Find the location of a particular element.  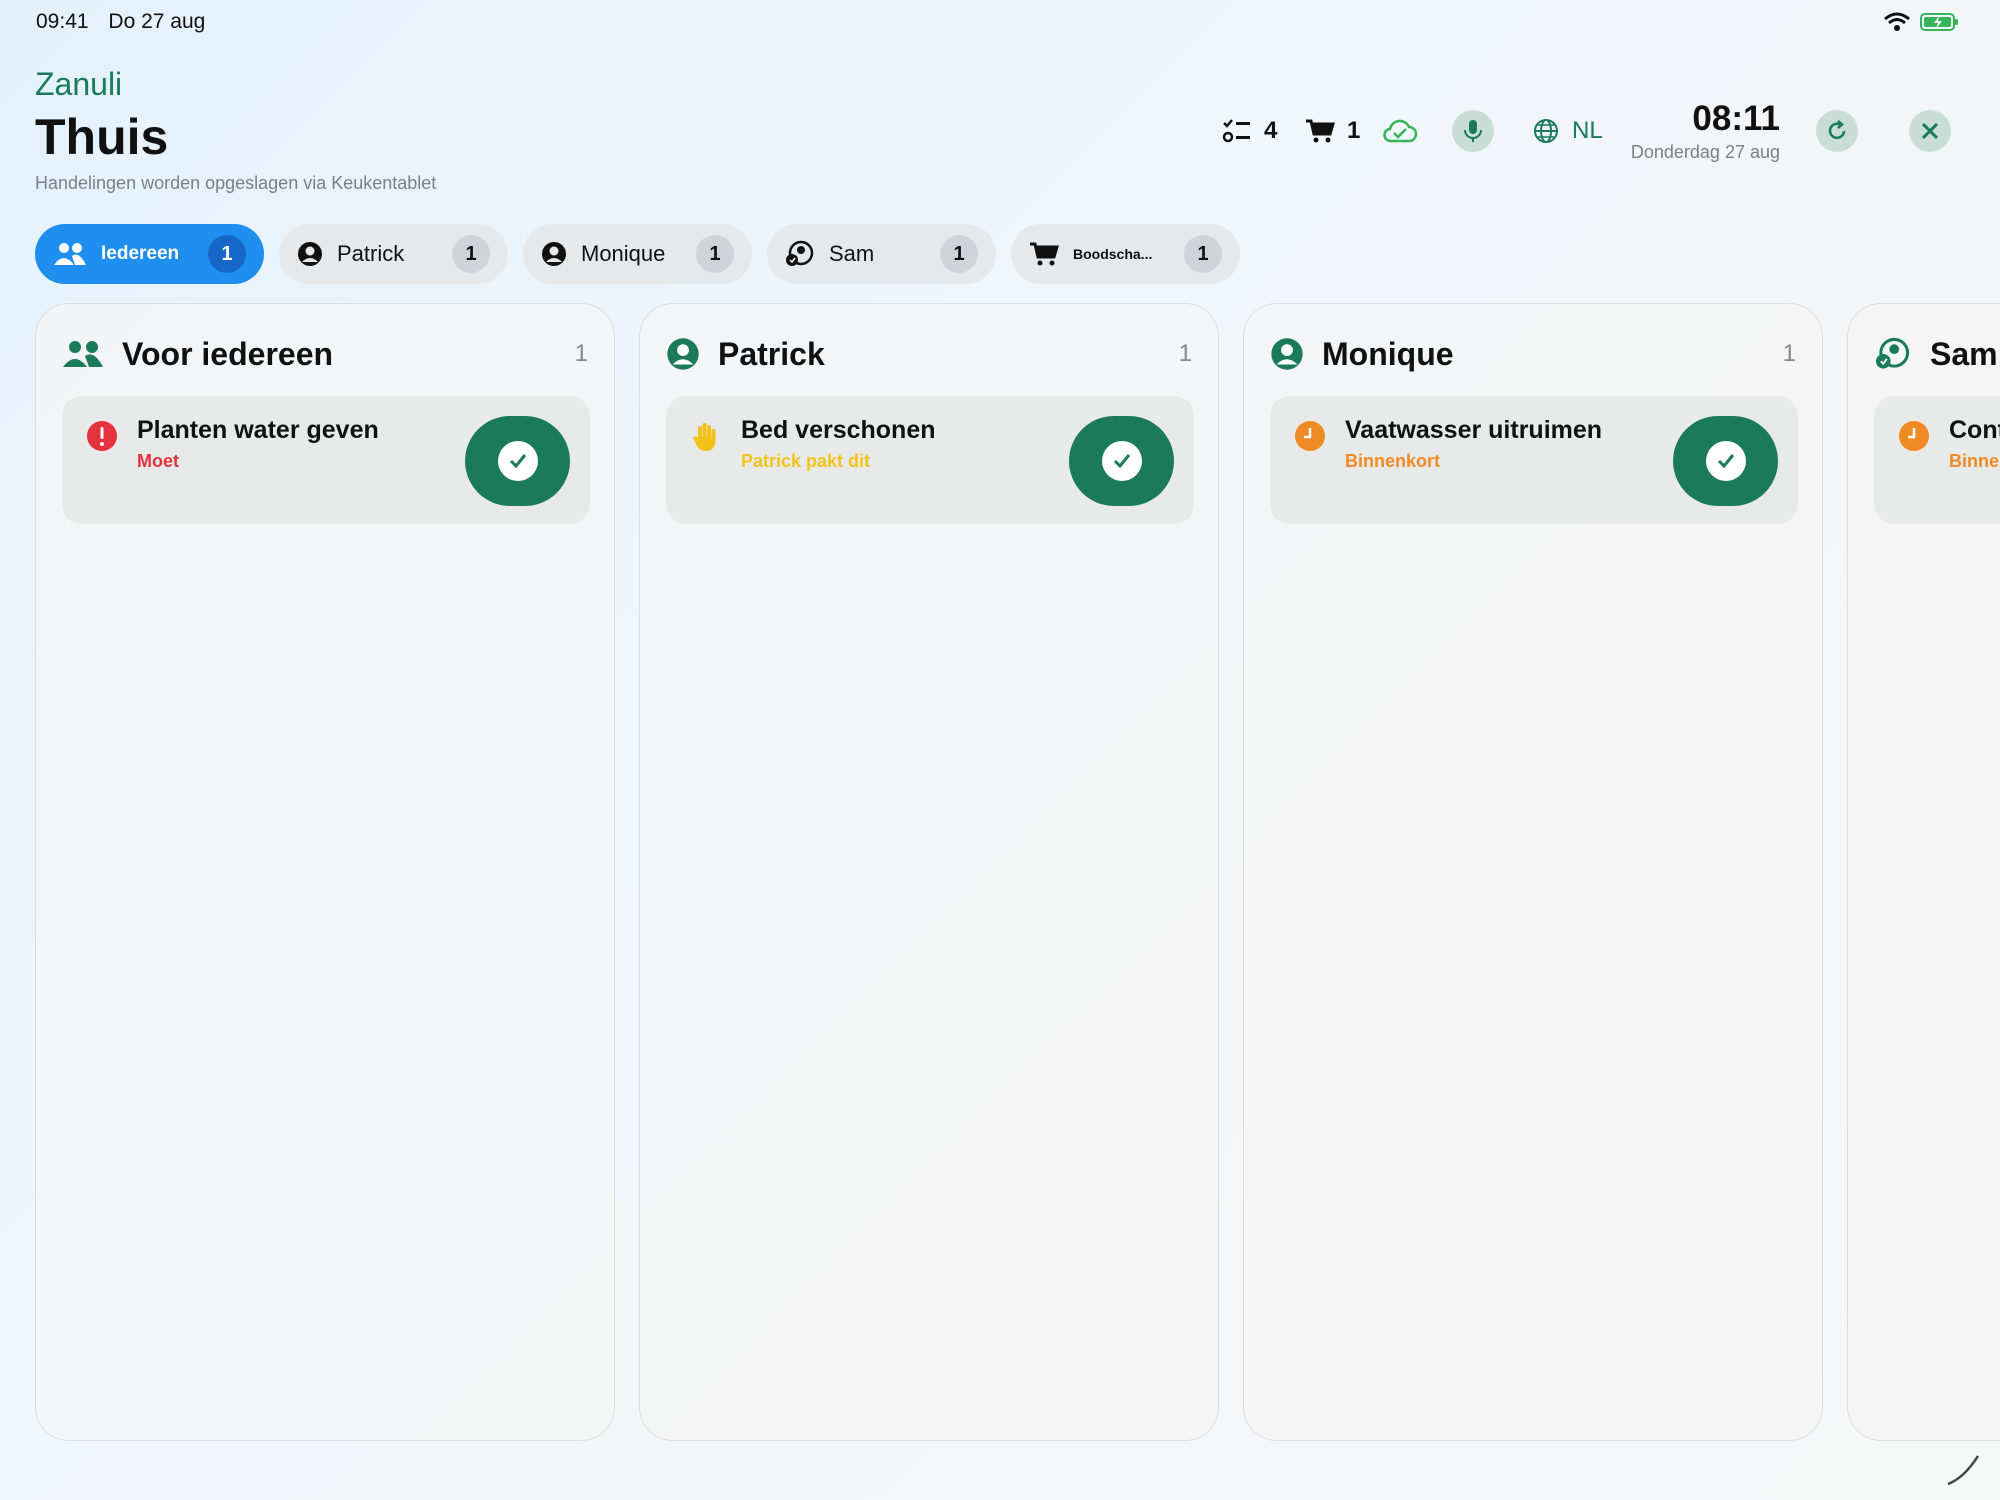

app-name: Zanuli is located at coordinates (79, 84).